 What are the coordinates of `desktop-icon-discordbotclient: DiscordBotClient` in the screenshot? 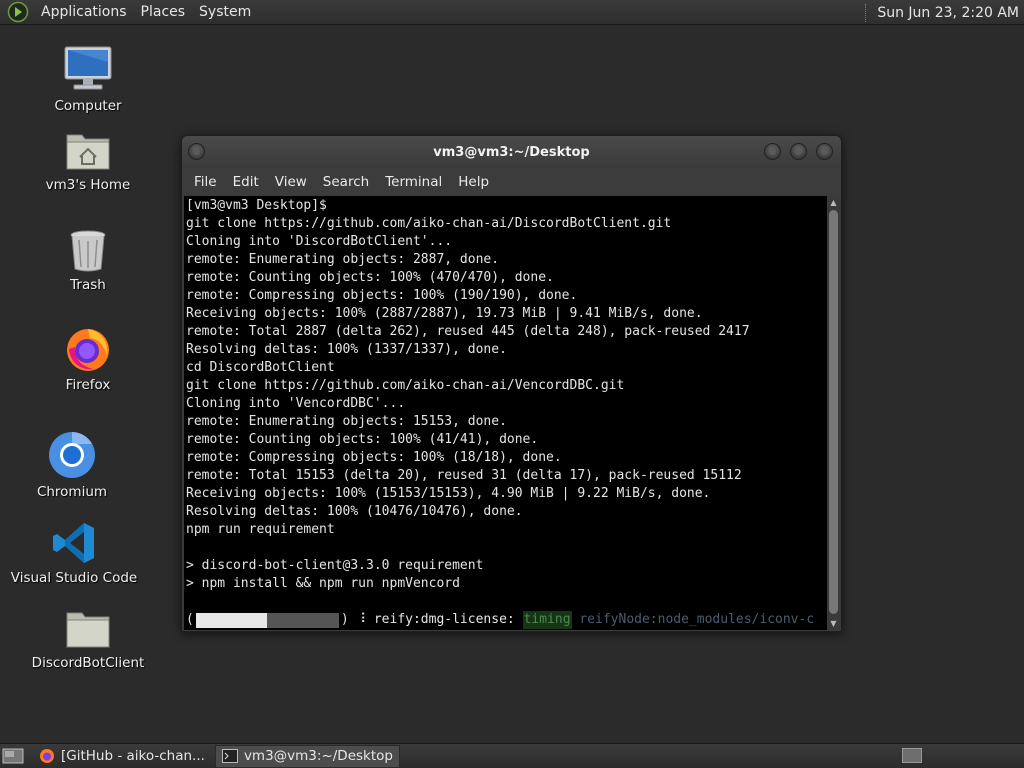 It's located at (88, 639).